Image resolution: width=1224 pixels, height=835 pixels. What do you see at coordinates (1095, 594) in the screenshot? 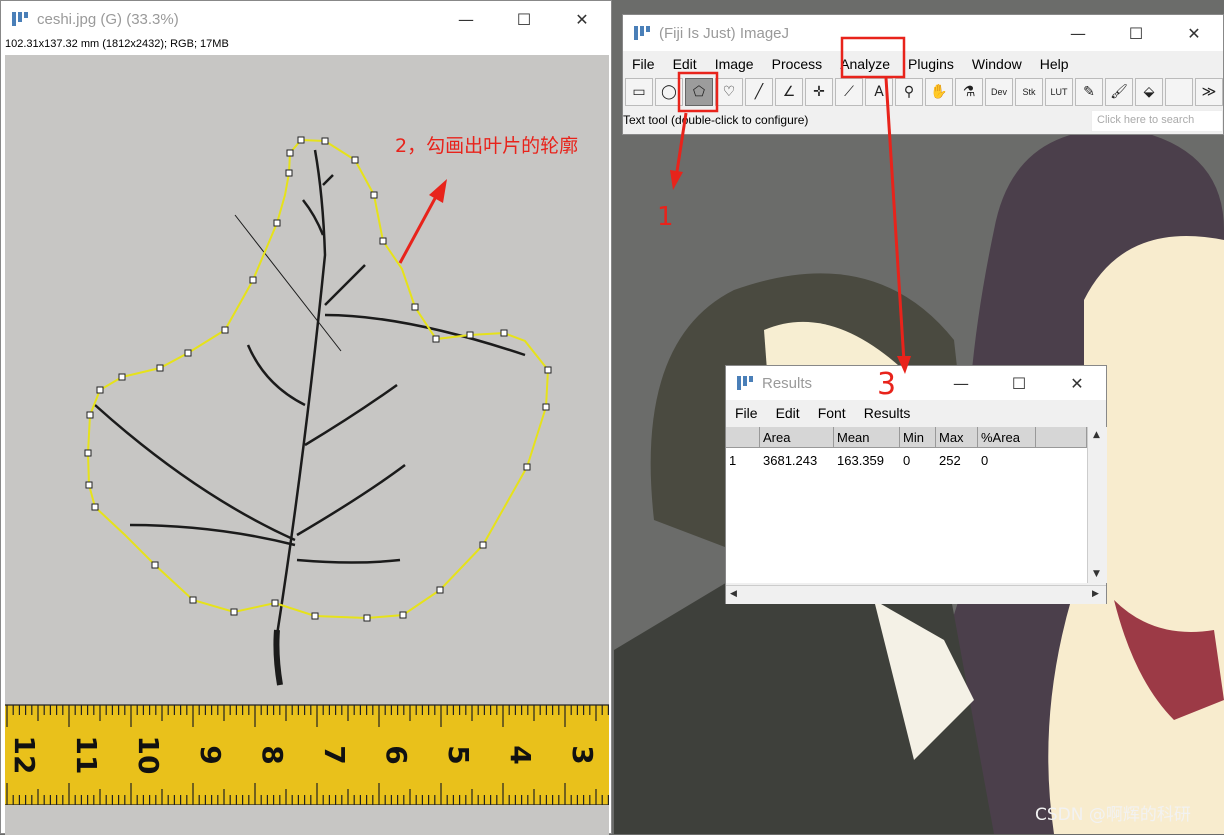
I see `scroll-right-icon: ▶` at bounding box center [1095, 594].